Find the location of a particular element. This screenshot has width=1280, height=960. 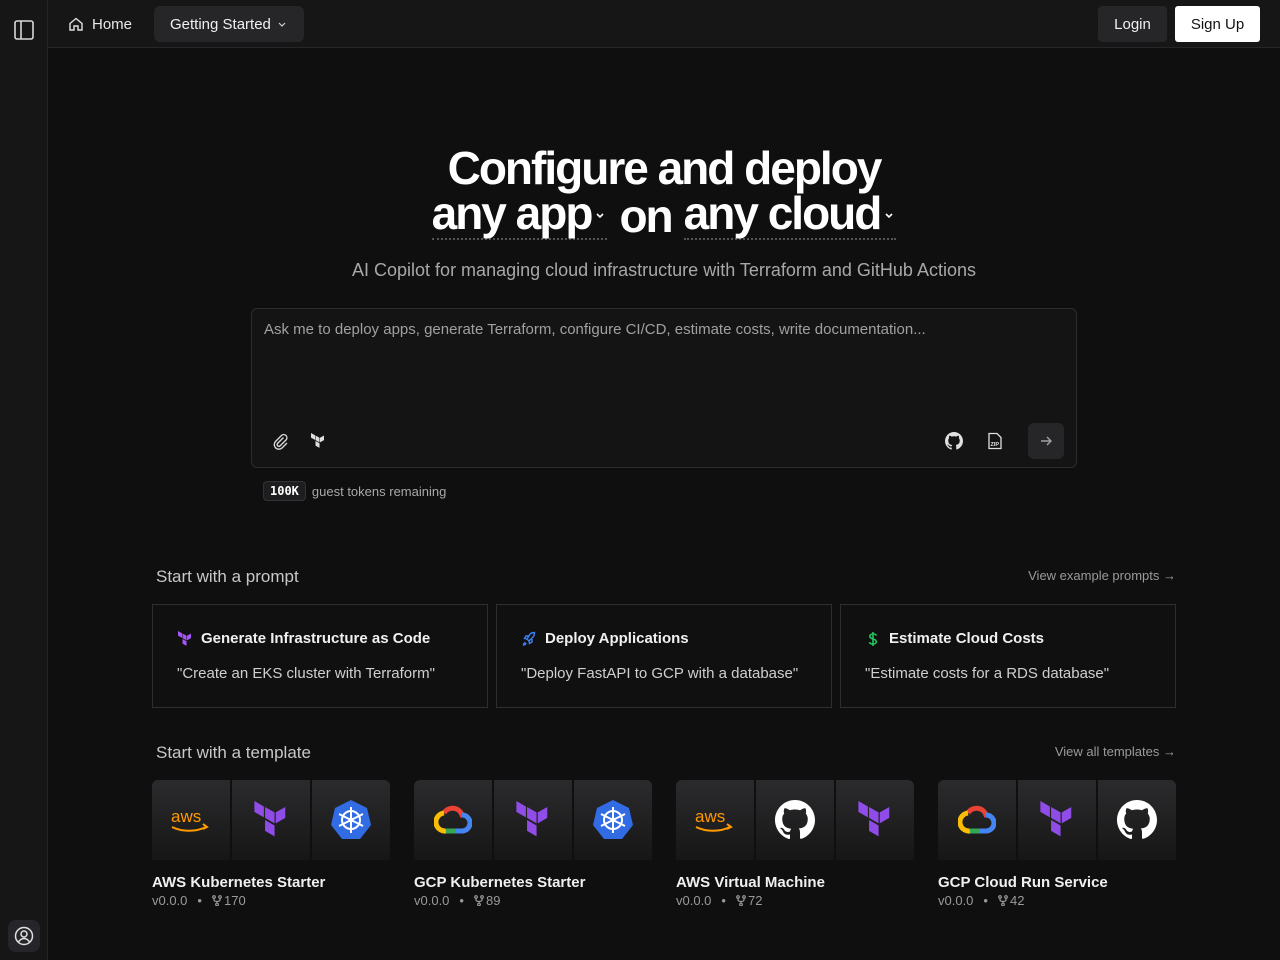

template-forks: 72 is located at coordinates (755, 900).